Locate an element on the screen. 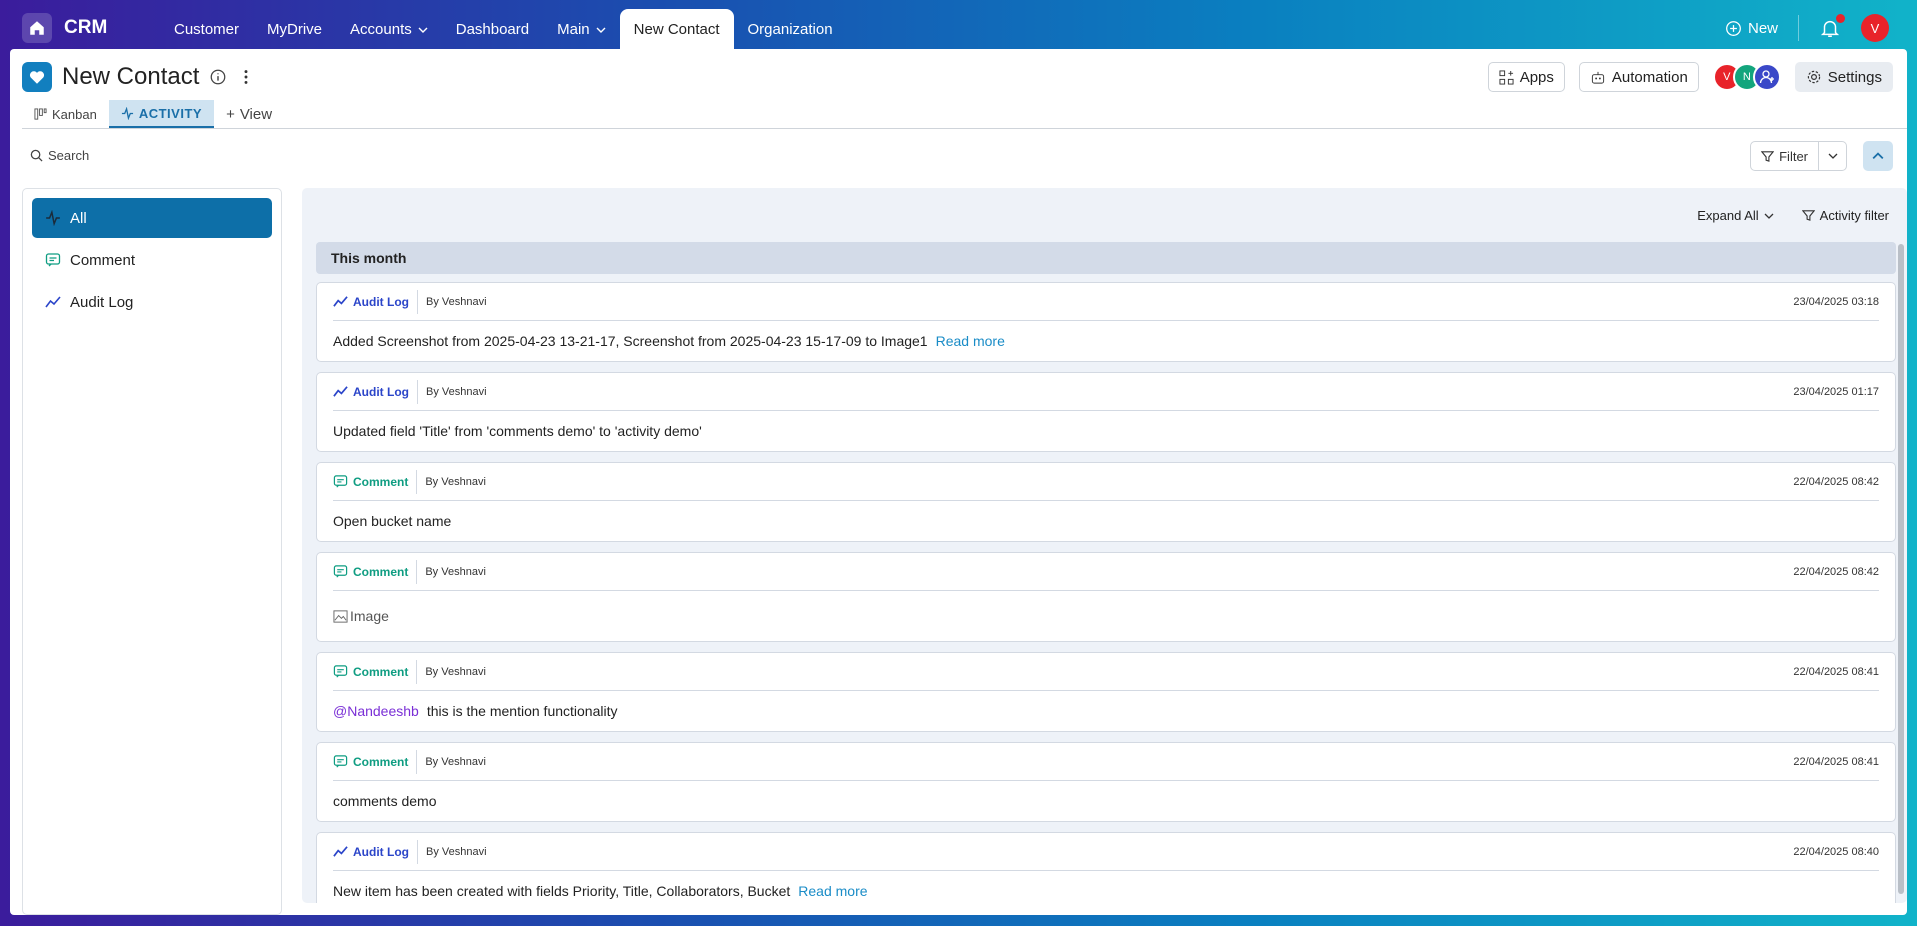 This screenshot has width=1917, height=926. nav-item-new-contact: New Contact is located at coordinates (676, 29).